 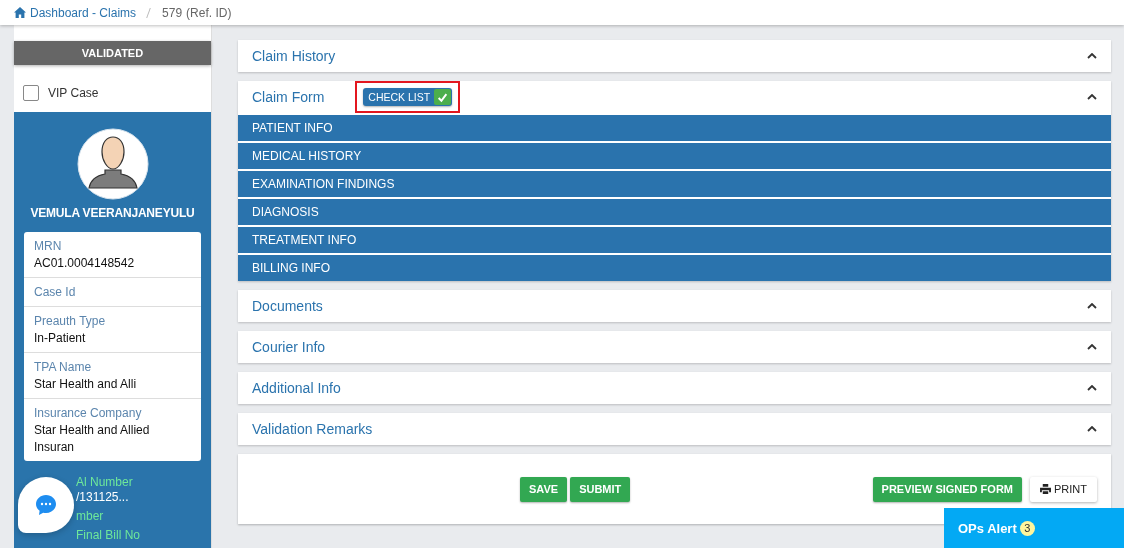 I want to click on detail-label: MRN, so click(x=48, y=246).